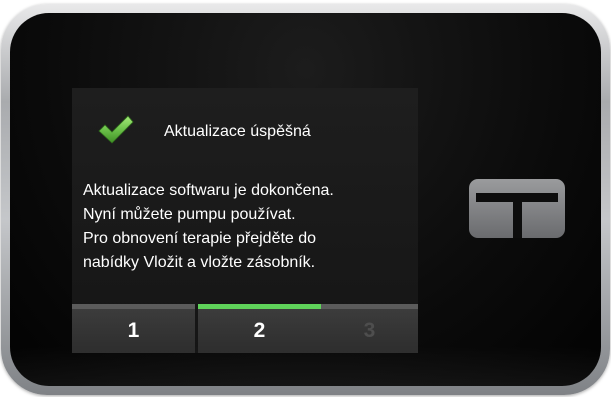  What do you see at coordinates (259, 328) in the screenshot?
I see `step-2-tab: 2` at bounding box center [259, 328].